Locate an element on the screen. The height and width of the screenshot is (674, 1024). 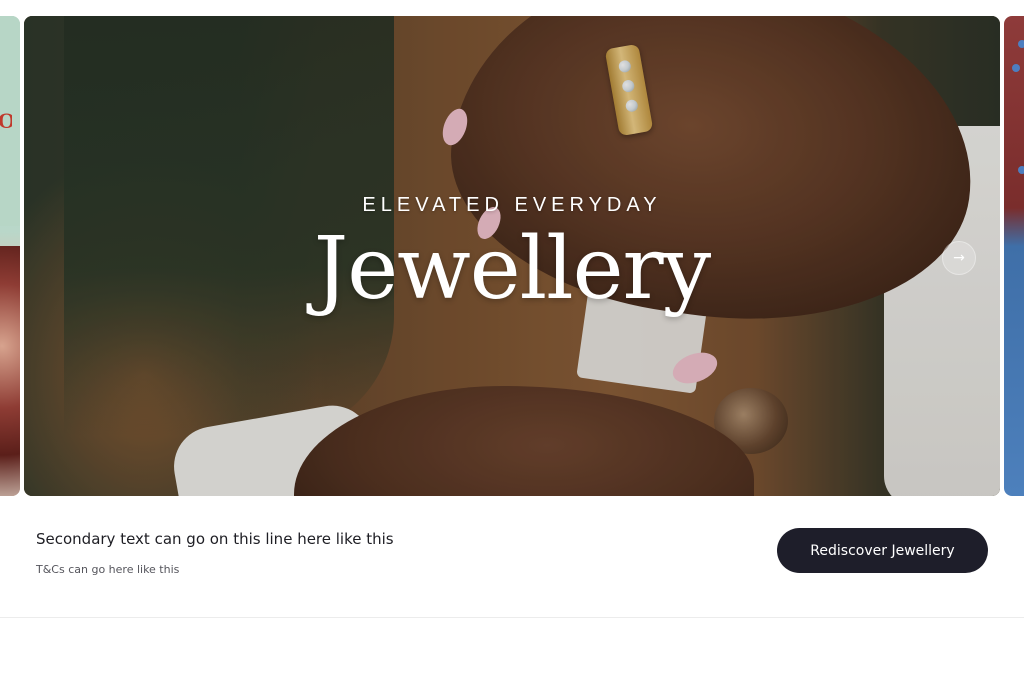
arrow-right-icon: → is located at coordinates (959, 258).